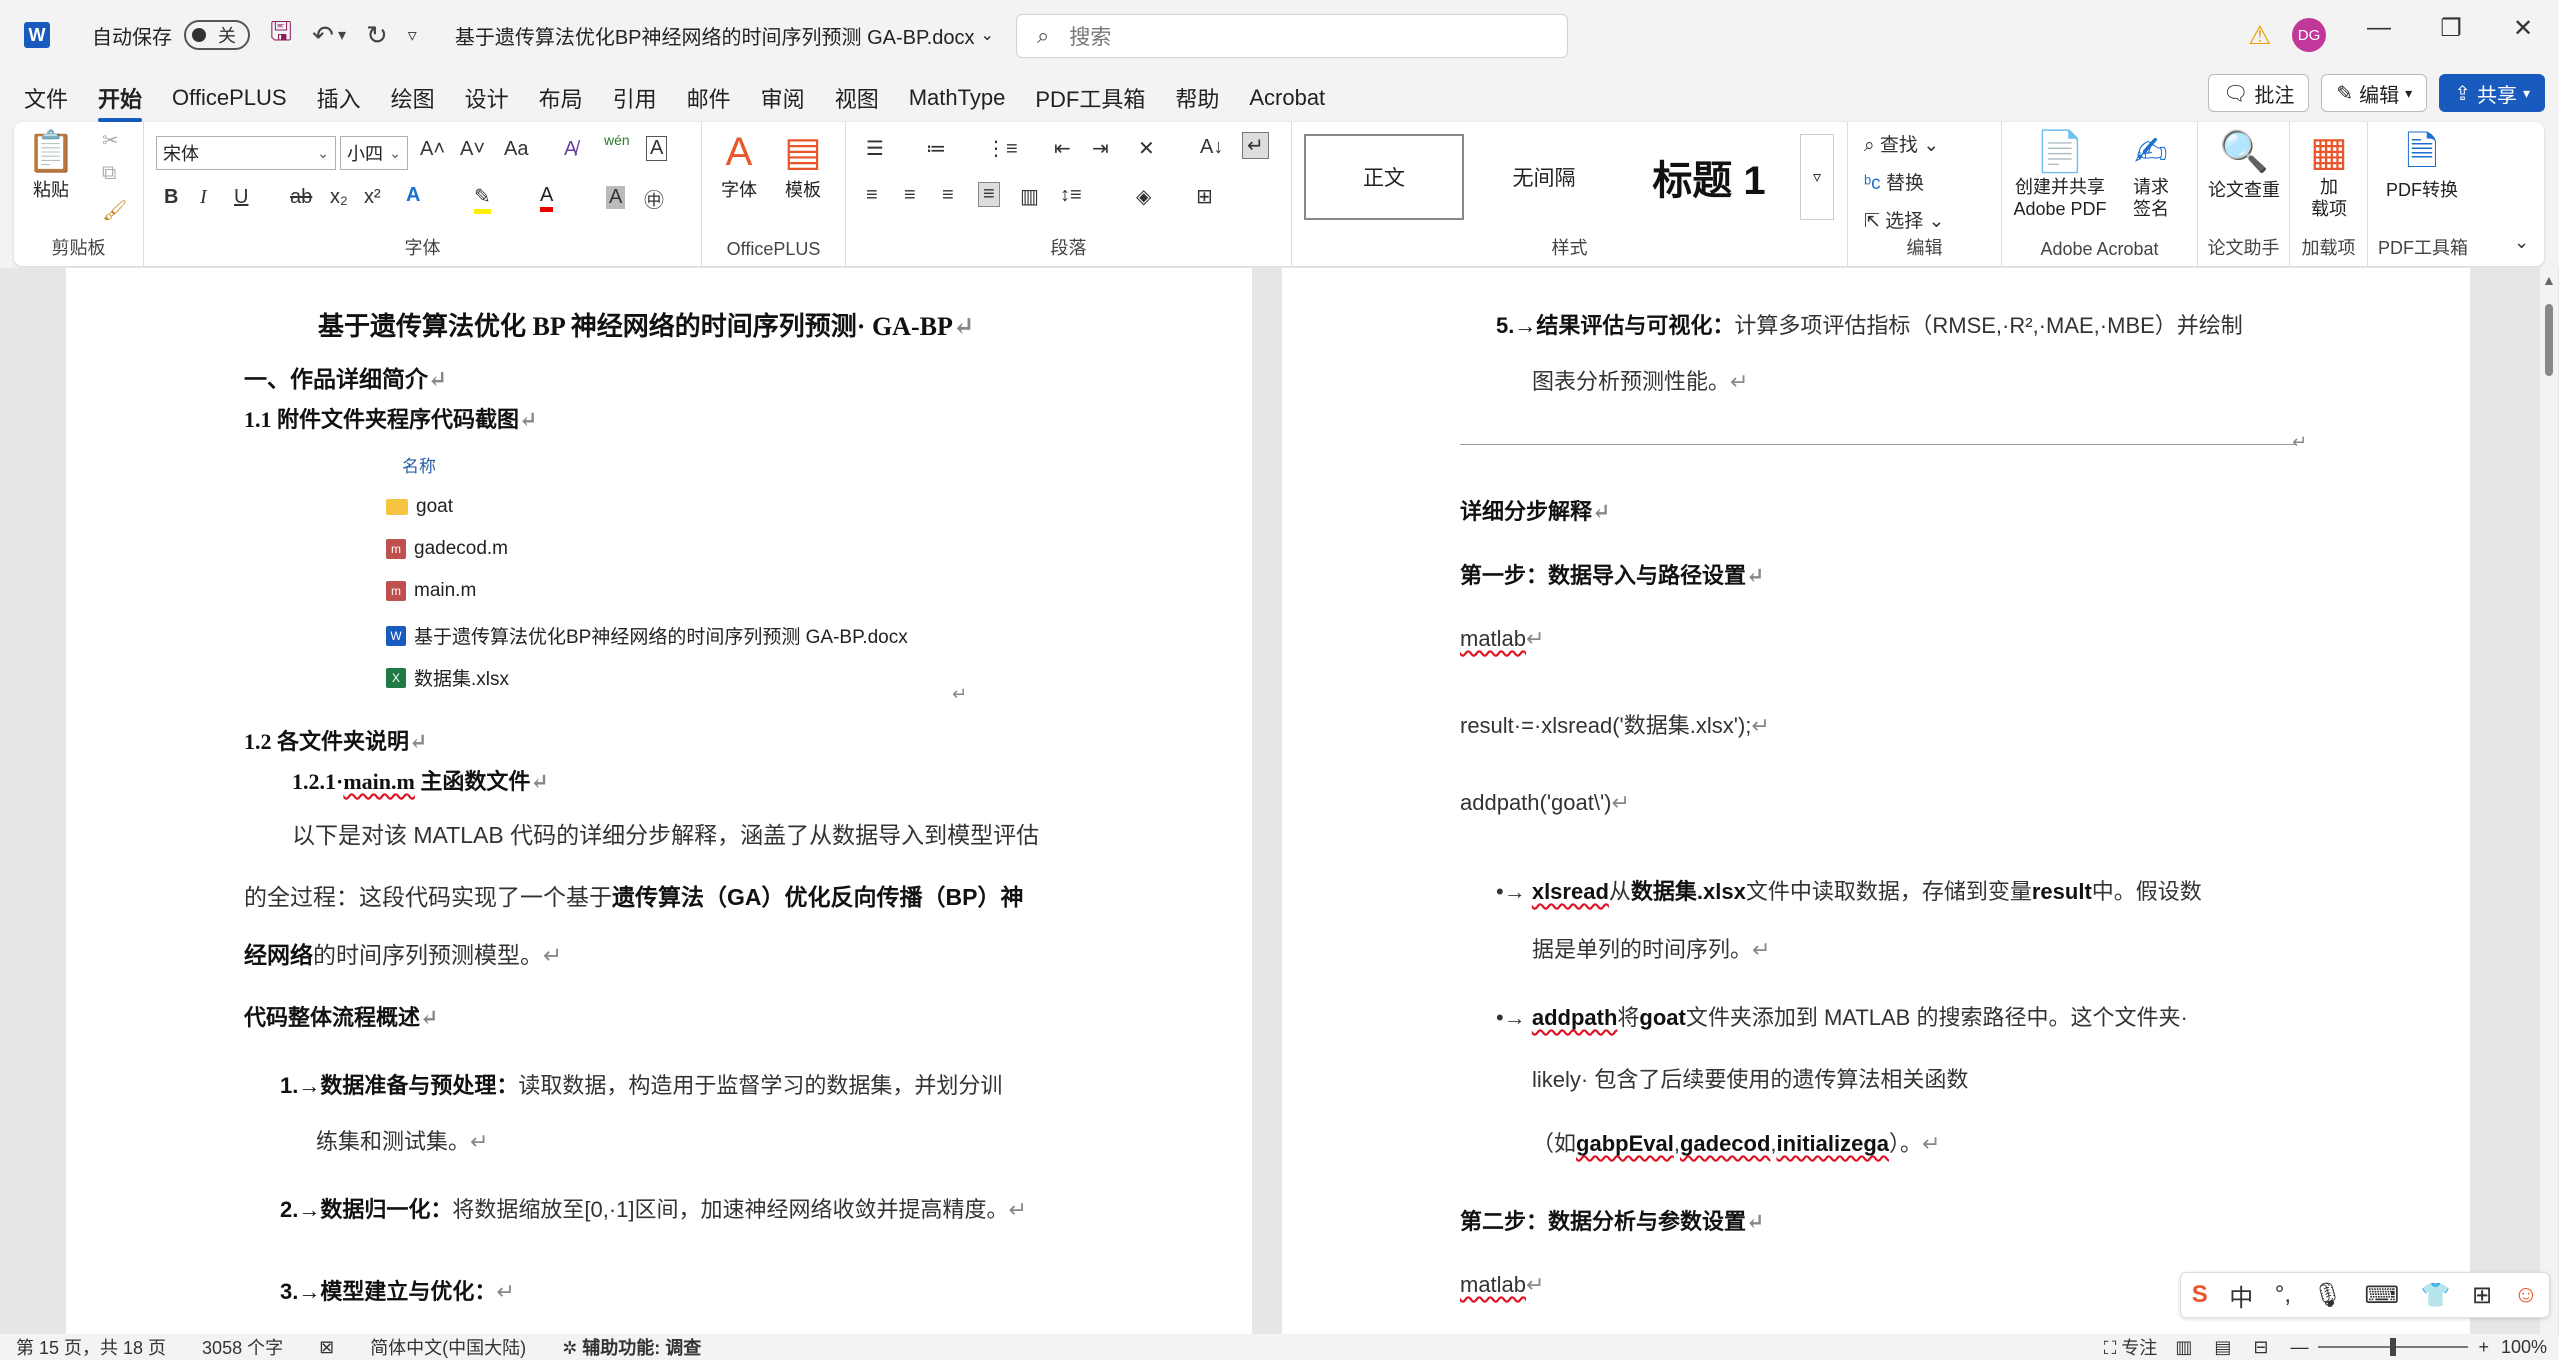 The height and width of the screenshot is (1360, 2559). I want to click on shading-icon: ◈, so click(1143, 196).